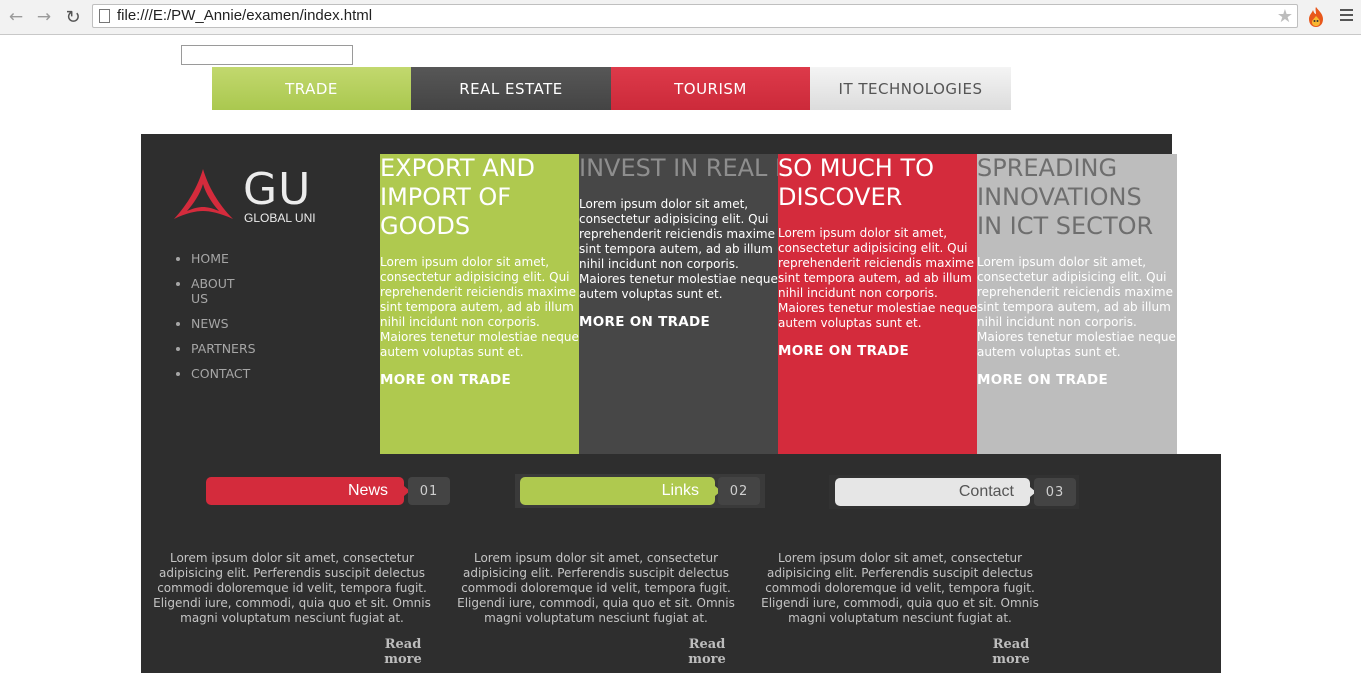  I want to click on menu-item-news: NEWS, so click(216, 323).